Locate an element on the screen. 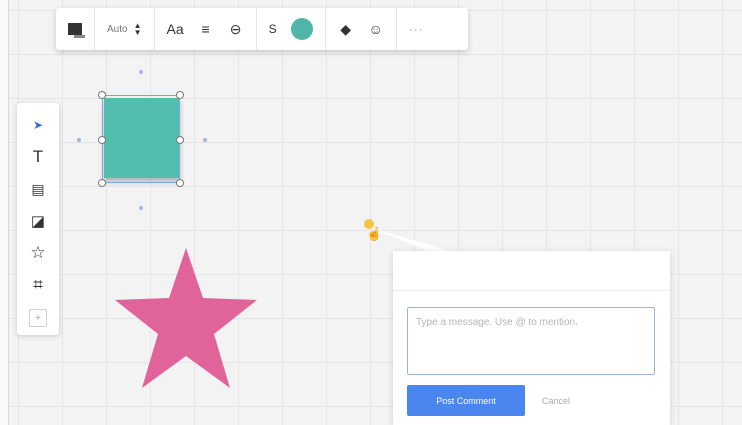 The image size is (742, 425). connector-dot-right is located at coordinates (205, 140).